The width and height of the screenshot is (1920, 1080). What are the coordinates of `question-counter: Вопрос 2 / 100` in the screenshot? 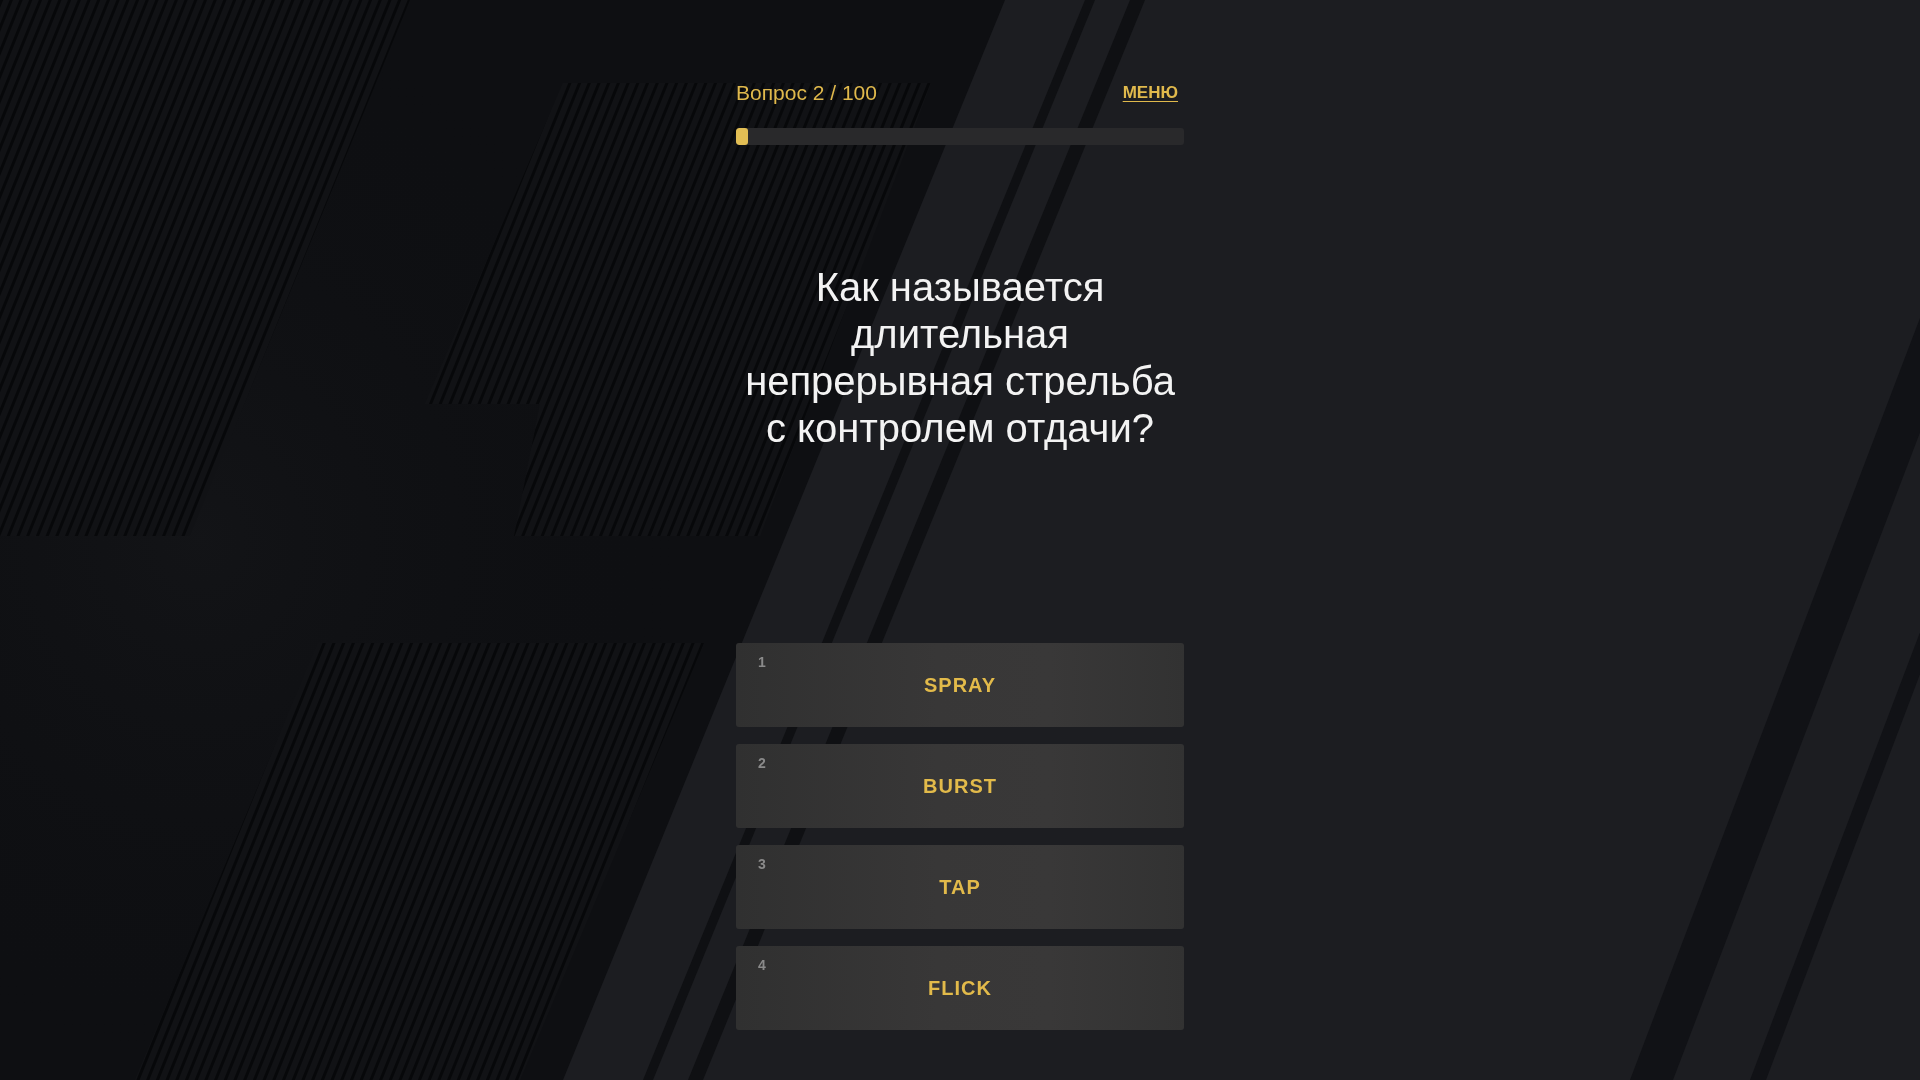 It's located at (806, 93).